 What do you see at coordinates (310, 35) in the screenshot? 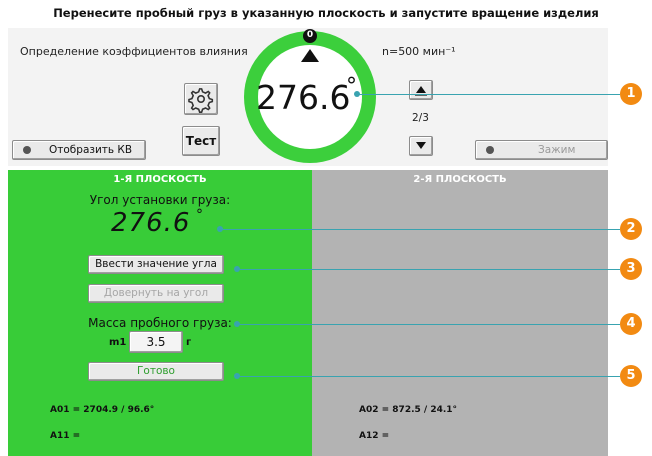
I see `compass-zero-mark: 0` at bounding box center [310, 35].